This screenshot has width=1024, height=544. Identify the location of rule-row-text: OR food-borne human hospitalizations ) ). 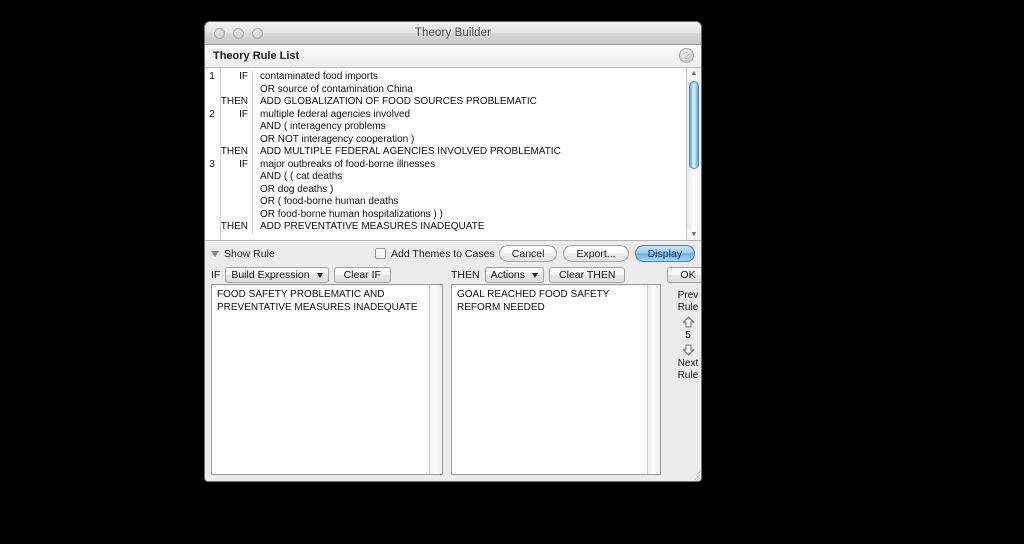
(351, 214).